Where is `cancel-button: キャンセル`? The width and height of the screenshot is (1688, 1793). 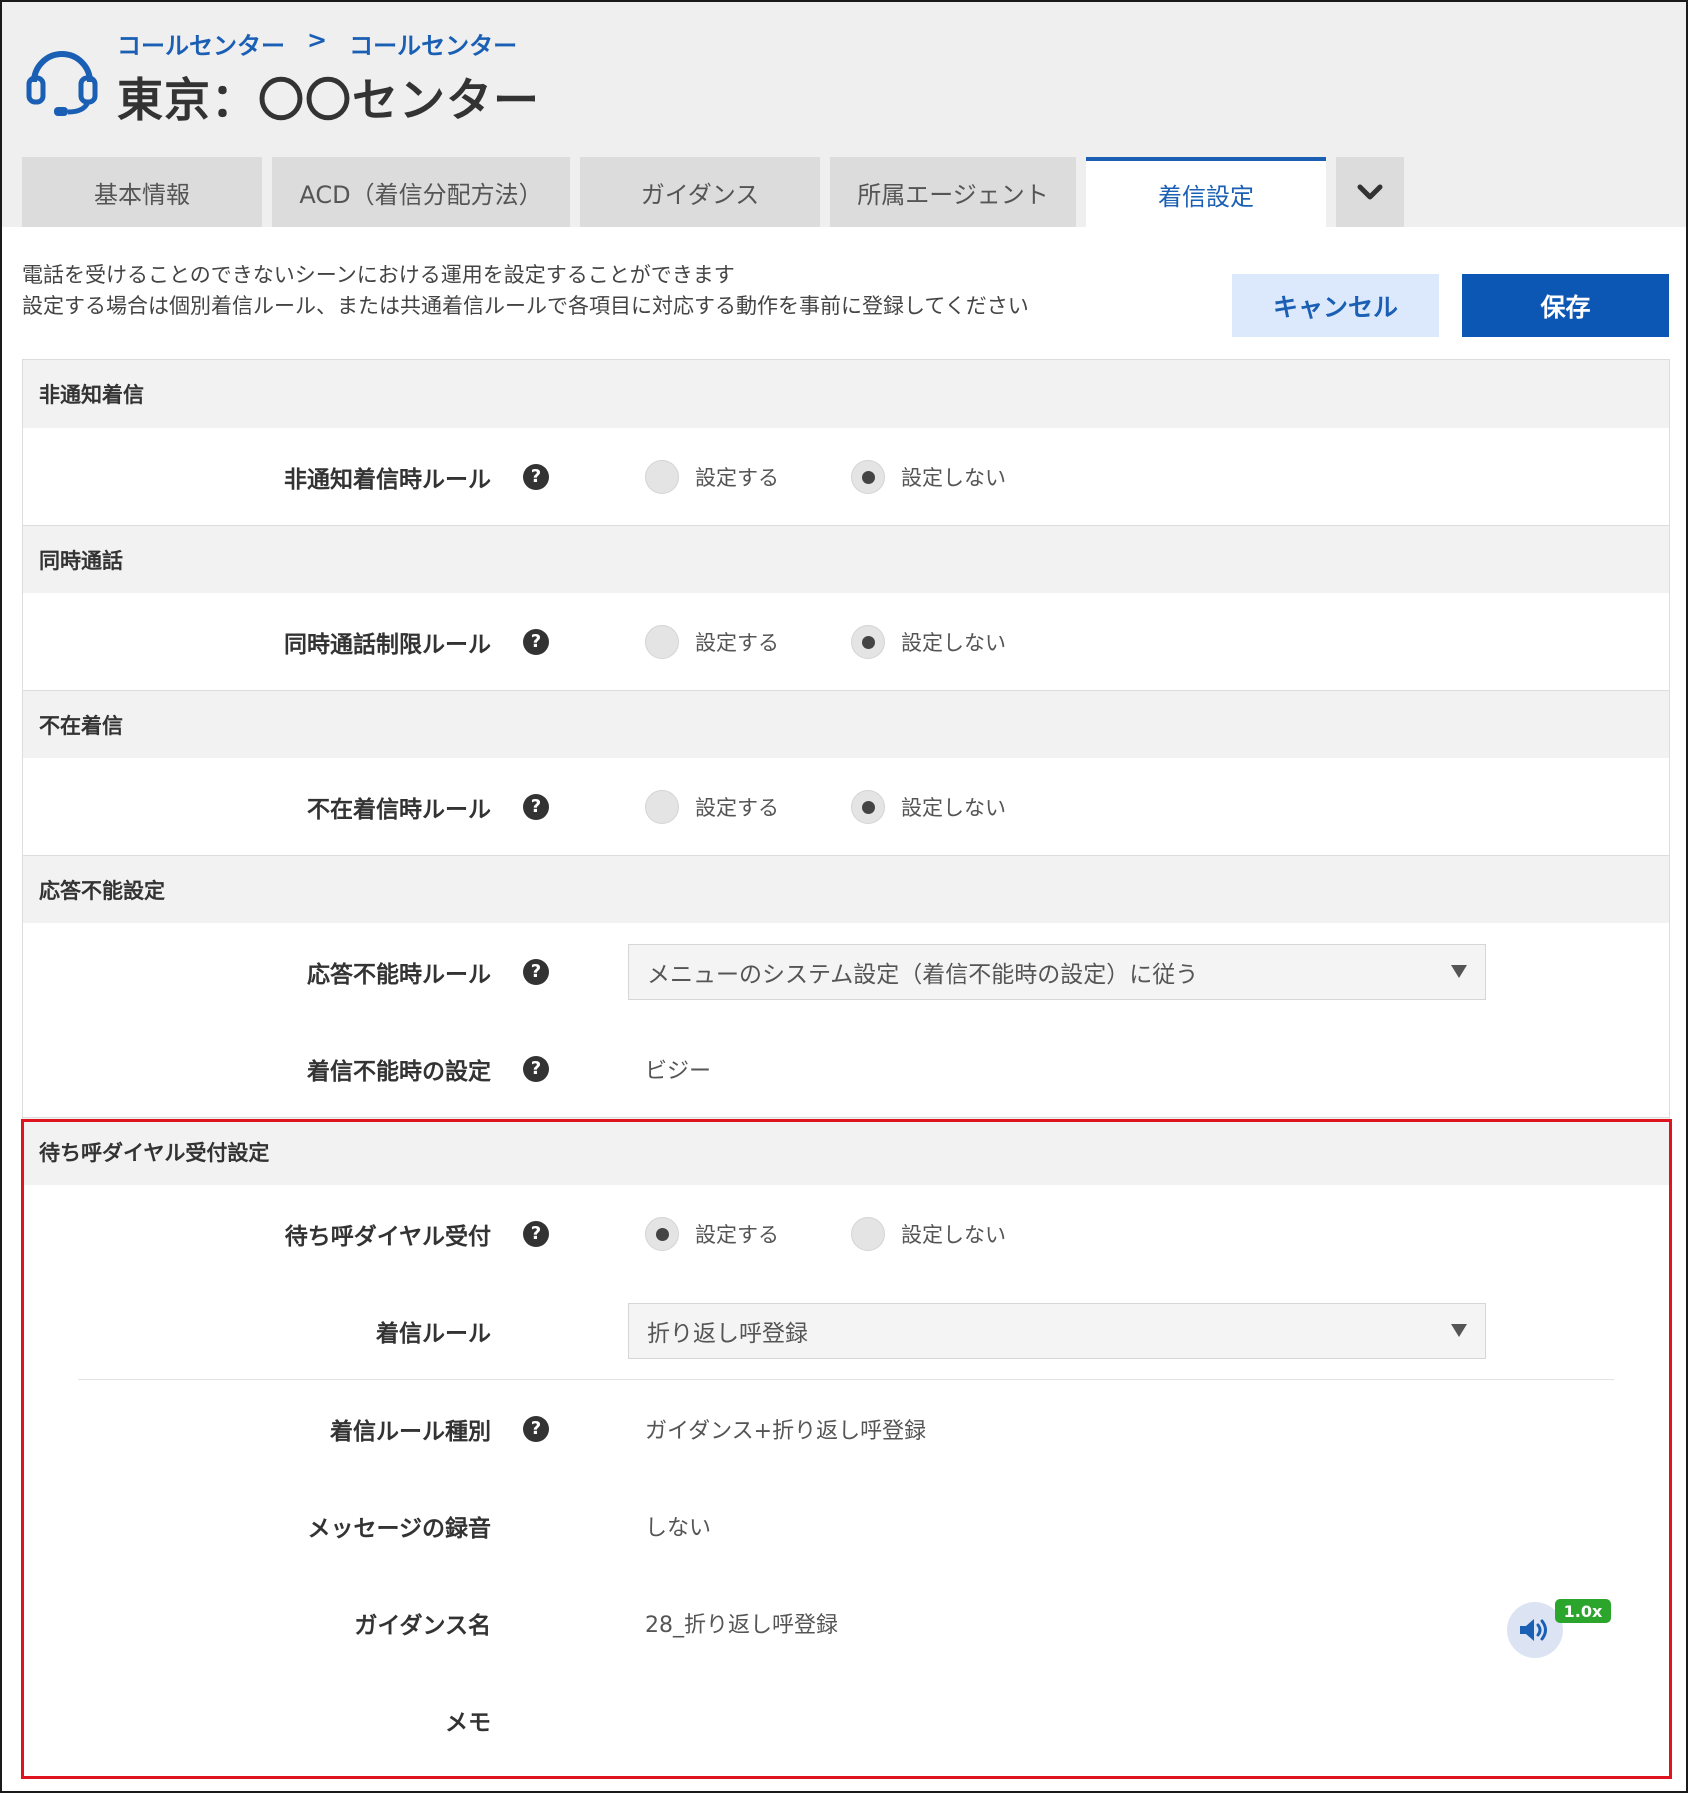
cancel-button: キャンセル is located at coordinates (1335, 305).